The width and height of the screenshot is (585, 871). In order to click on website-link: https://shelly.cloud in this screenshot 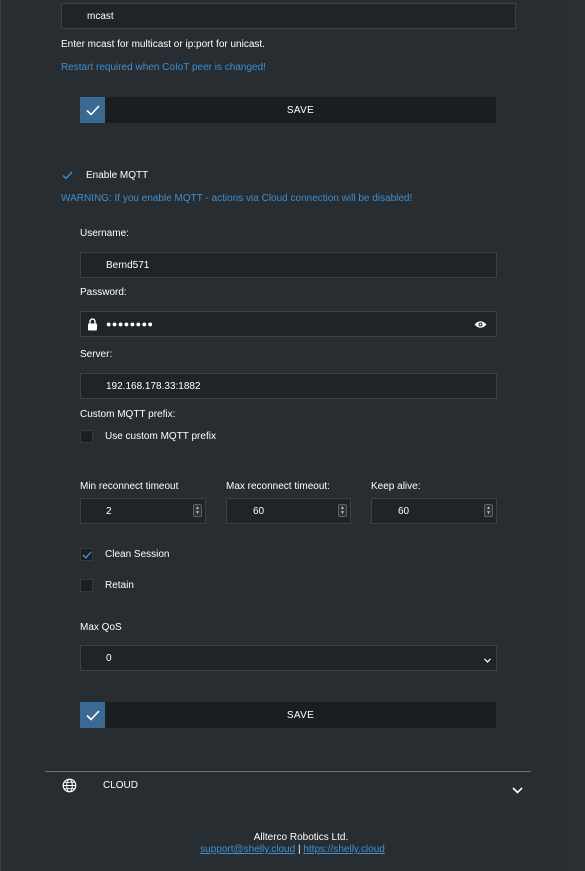, I will do `click(344, 849)`.